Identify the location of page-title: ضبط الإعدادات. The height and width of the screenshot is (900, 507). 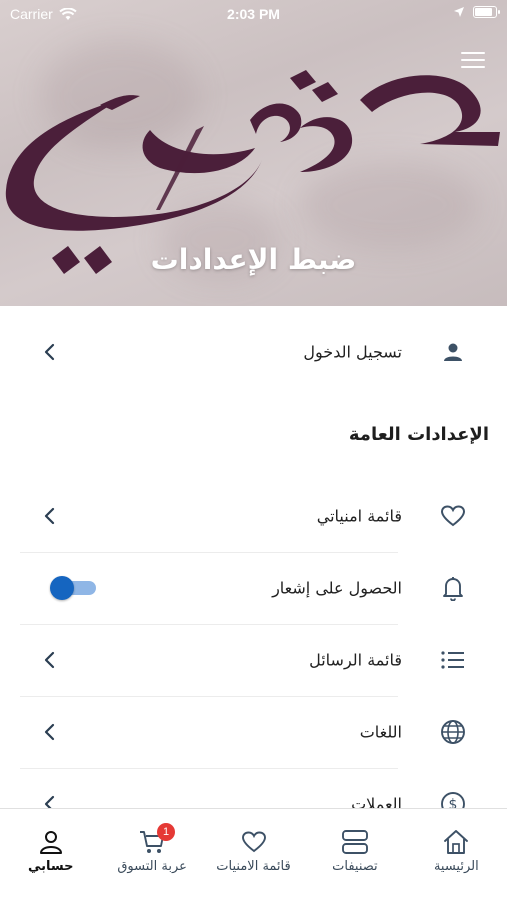
(253, 259).